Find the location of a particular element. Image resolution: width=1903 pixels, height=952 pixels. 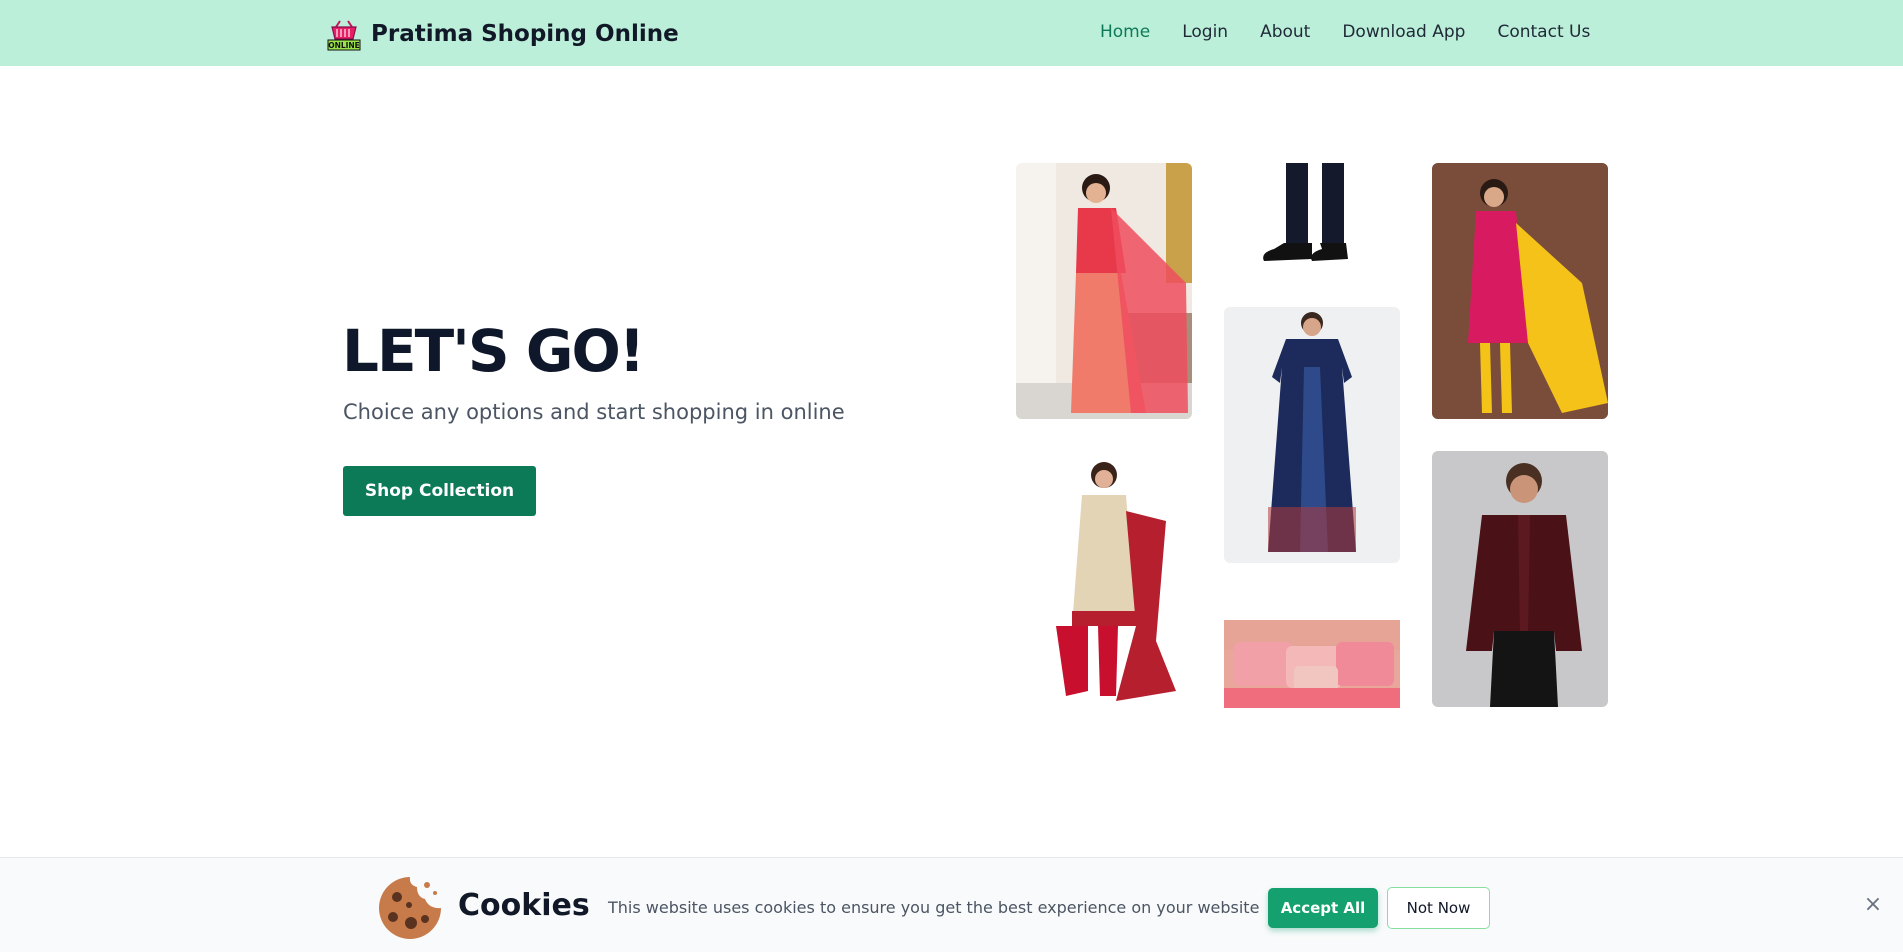

cookie-title: Cookies is located at coordinates (524, 905).